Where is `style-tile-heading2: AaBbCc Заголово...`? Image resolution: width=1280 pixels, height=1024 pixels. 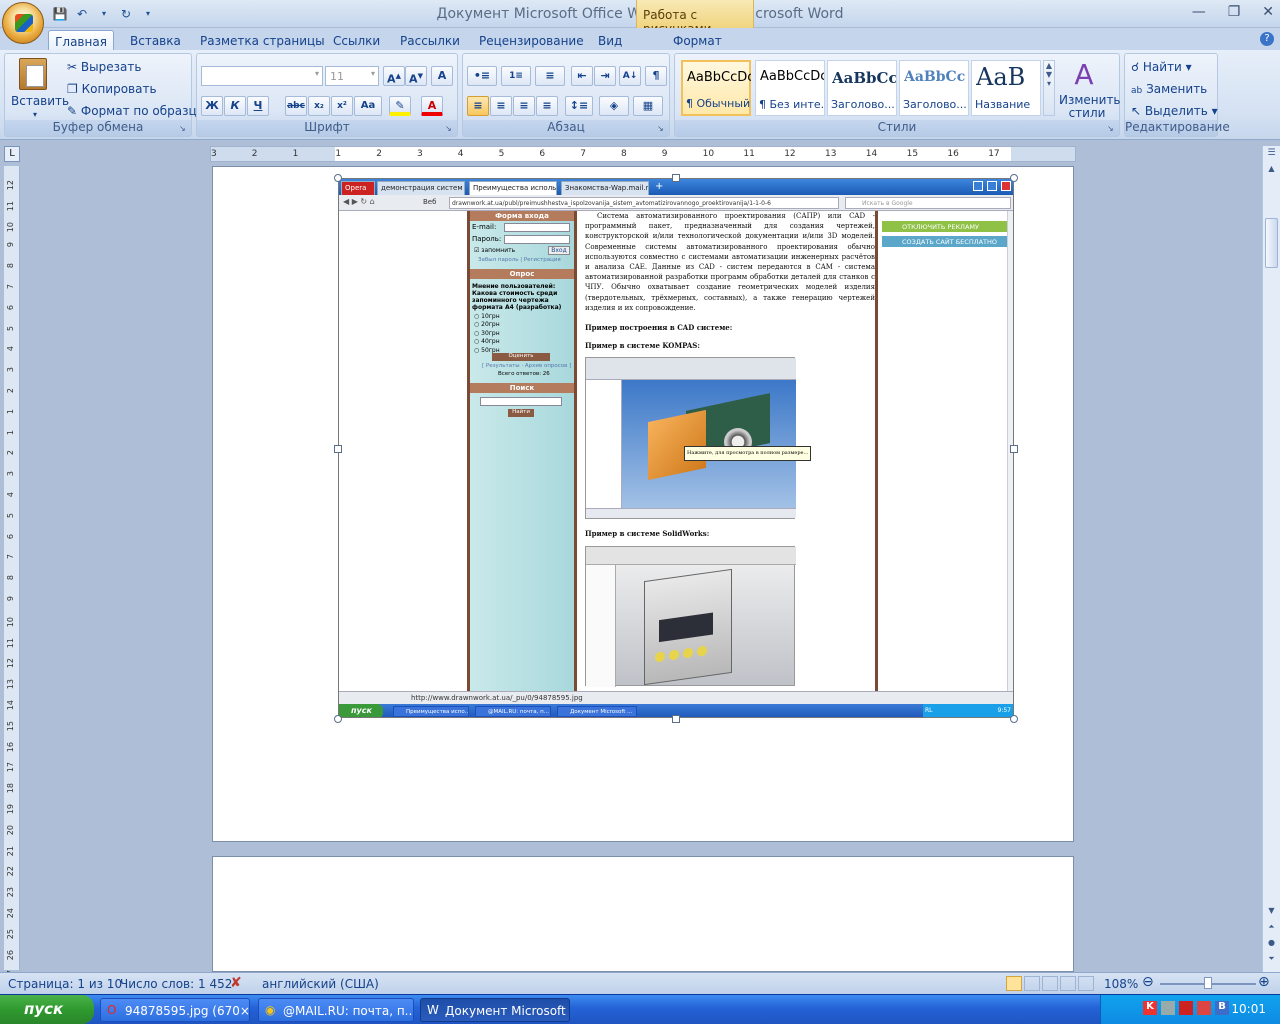 style-tile-heading2: AaBbCc Заголово... is located at coordinates (934, 88).